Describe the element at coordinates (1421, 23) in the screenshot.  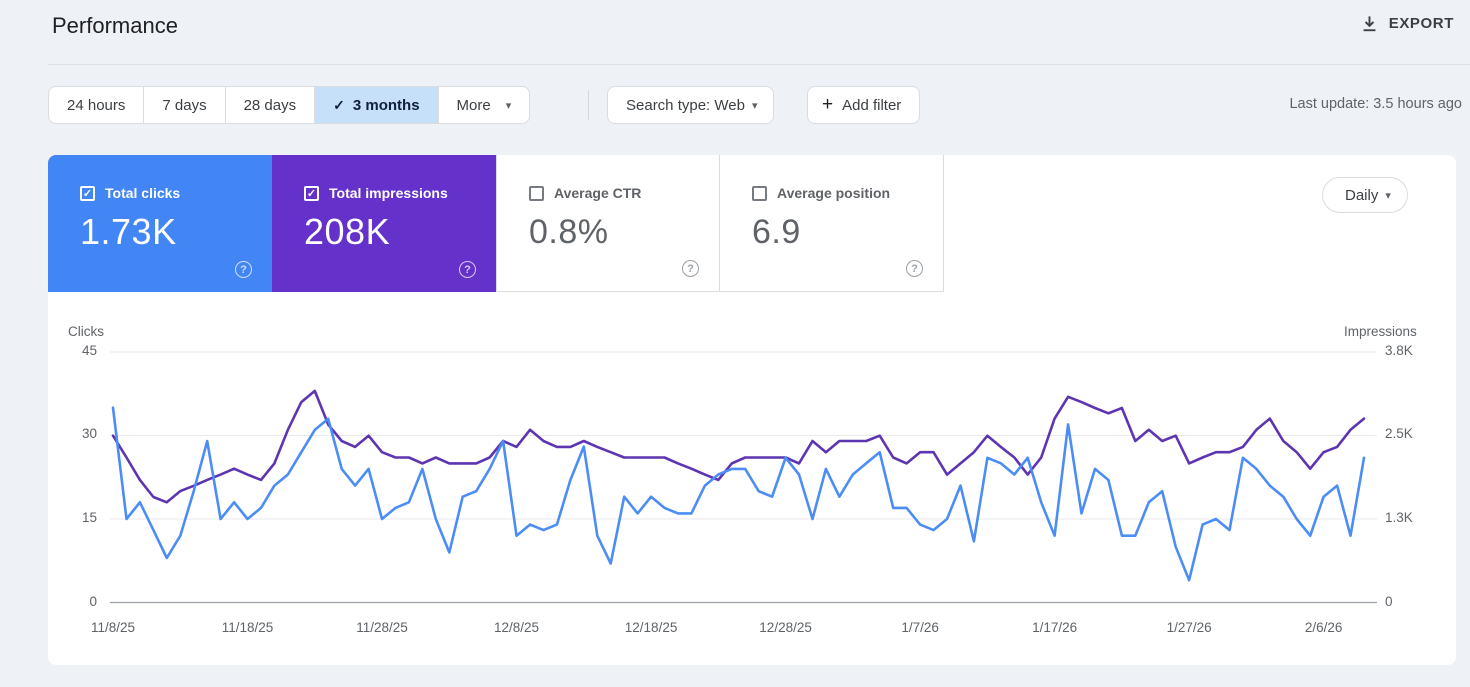
I see `export-label: EXPORT` at that location.